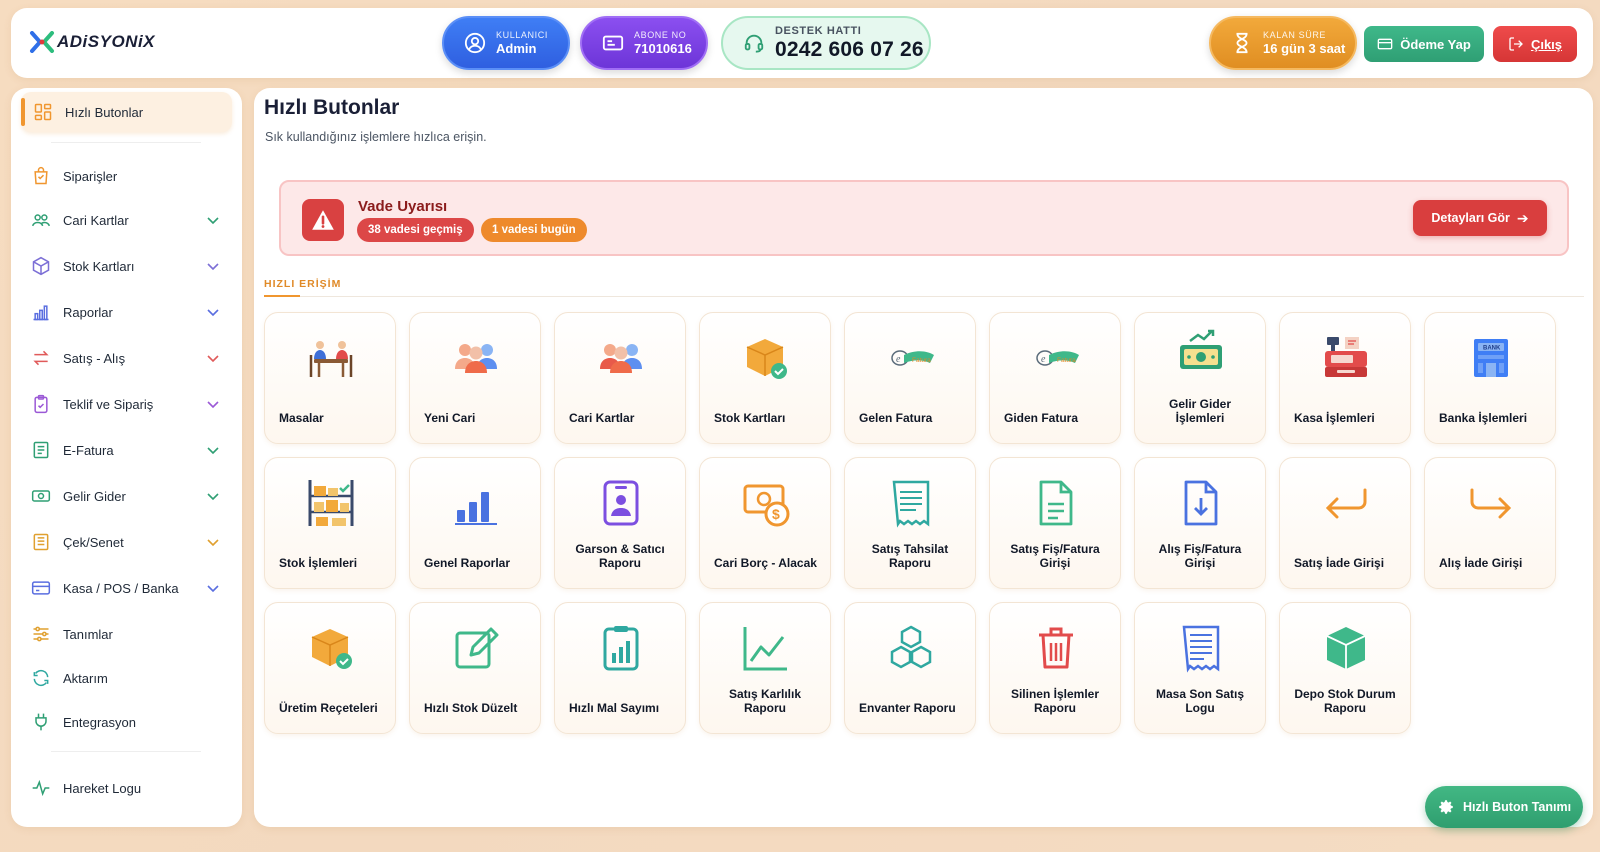  I want to click on pay-button: Ödeme Yap, so click(1424, 44).